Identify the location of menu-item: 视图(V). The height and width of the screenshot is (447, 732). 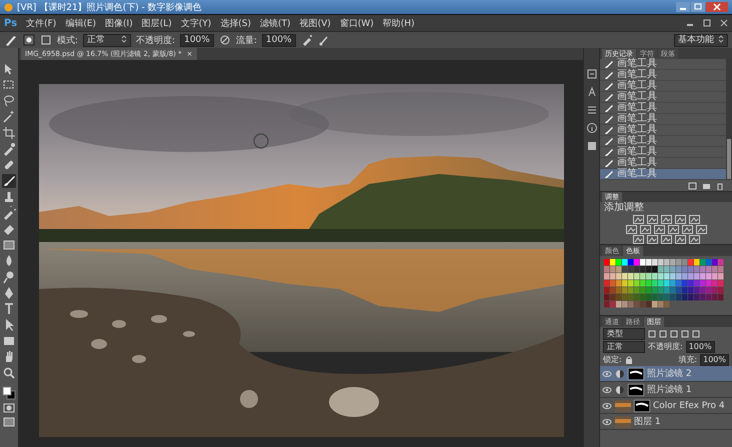
(315, 23).